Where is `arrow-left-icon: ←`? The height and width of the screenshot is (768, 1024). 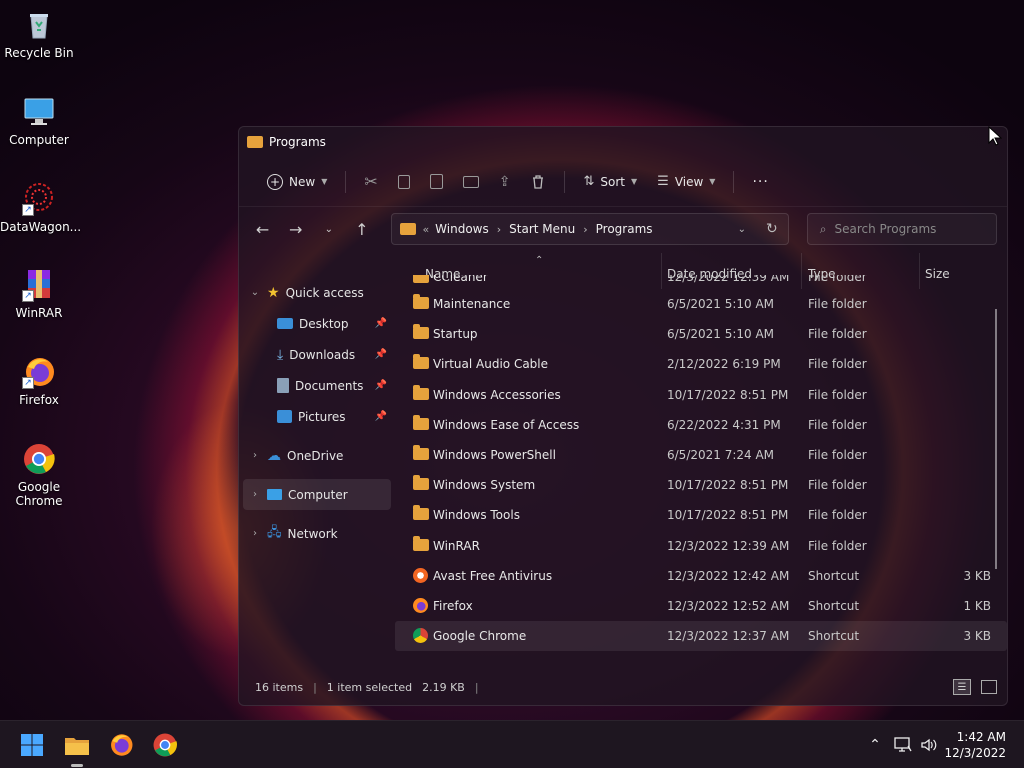
arrow-left-icon: ← is located at coordinates (262, 229).